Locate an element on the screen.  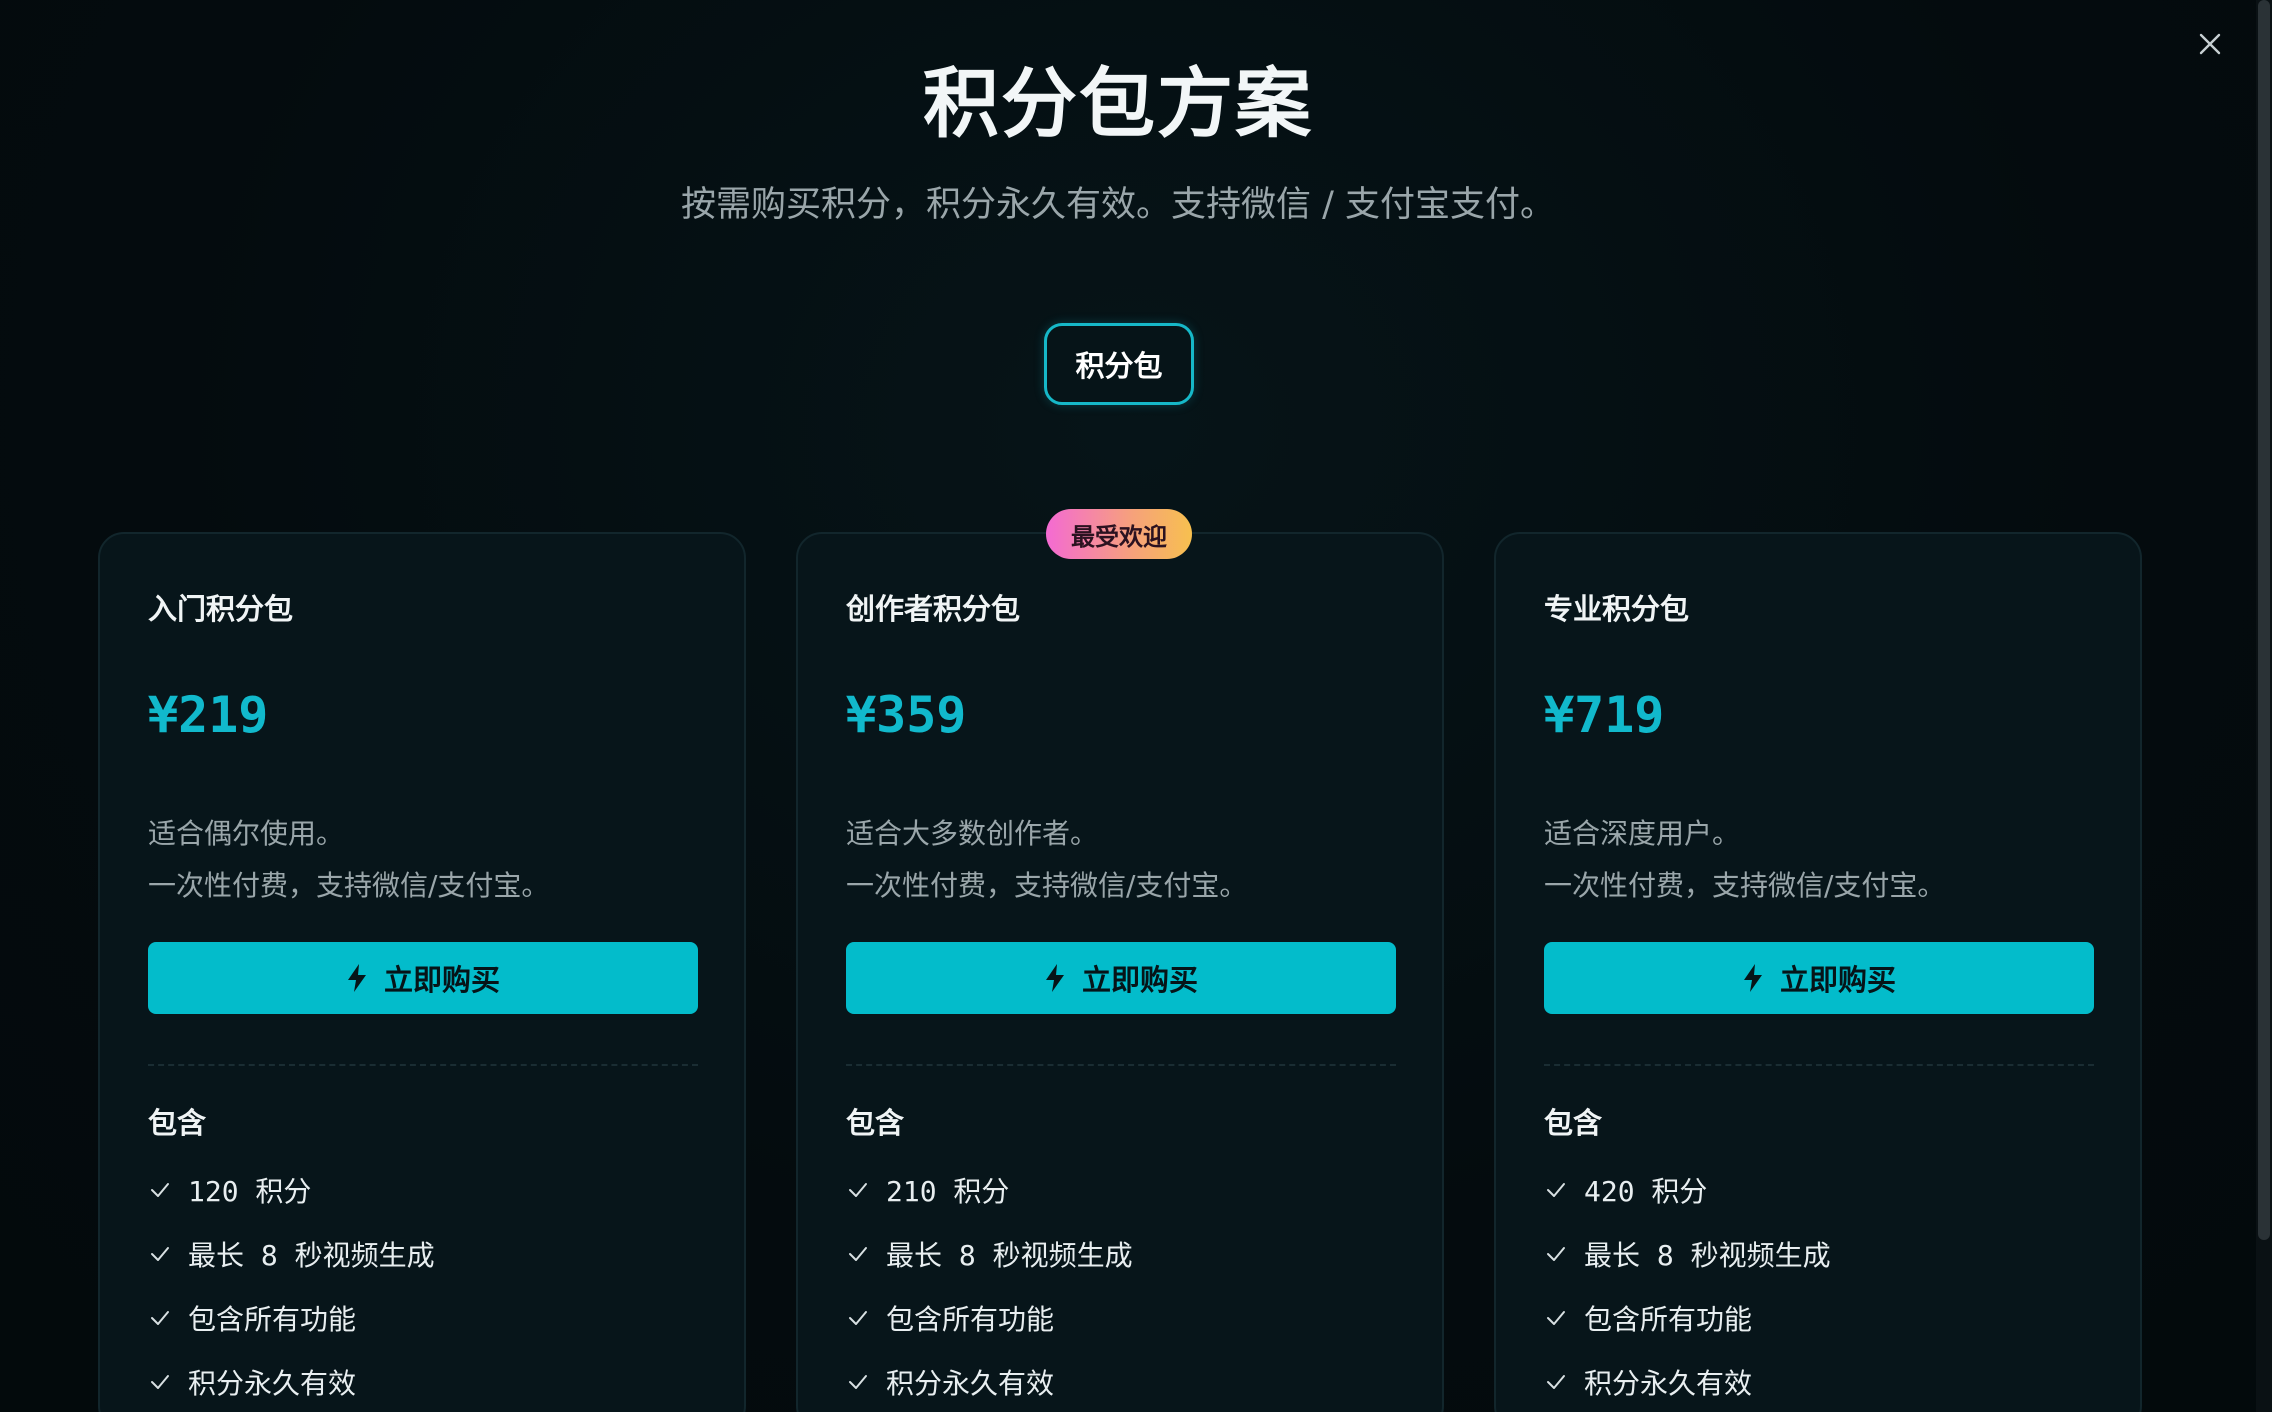
feature-text: 120 积分 is located at coordinates (250, 1191).